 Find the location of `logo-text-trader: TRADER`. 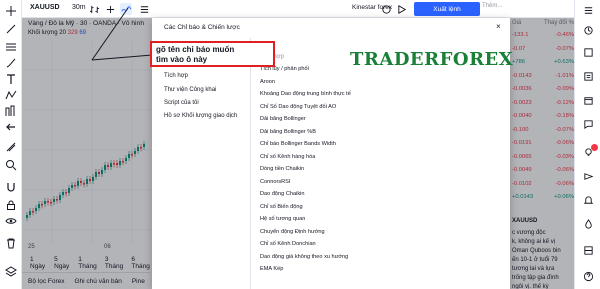

logo-text-trader: TRADER is located at coordinates (395, 59).